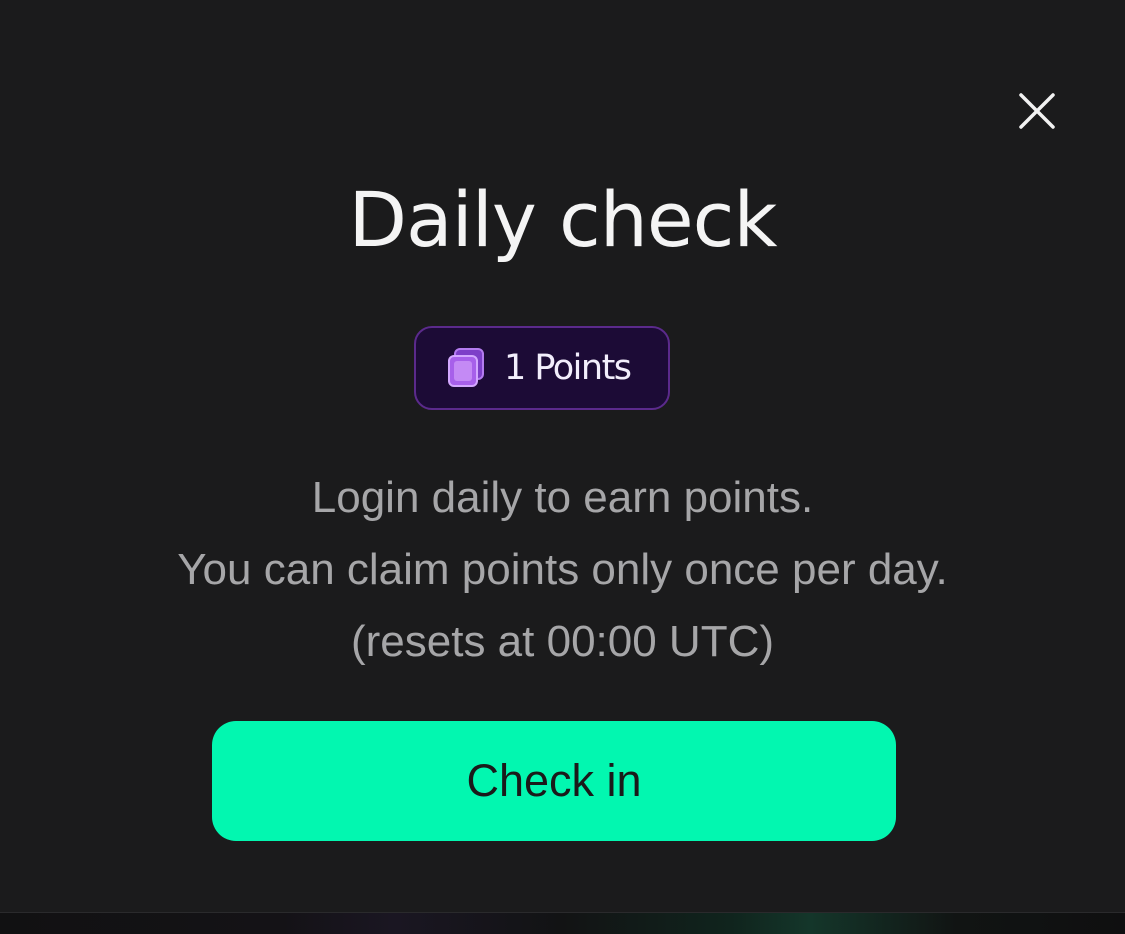 The width and height of the screenshot is (1125, 934). I want to click on points-reward-badge: 1 Points, so click(542, 368).